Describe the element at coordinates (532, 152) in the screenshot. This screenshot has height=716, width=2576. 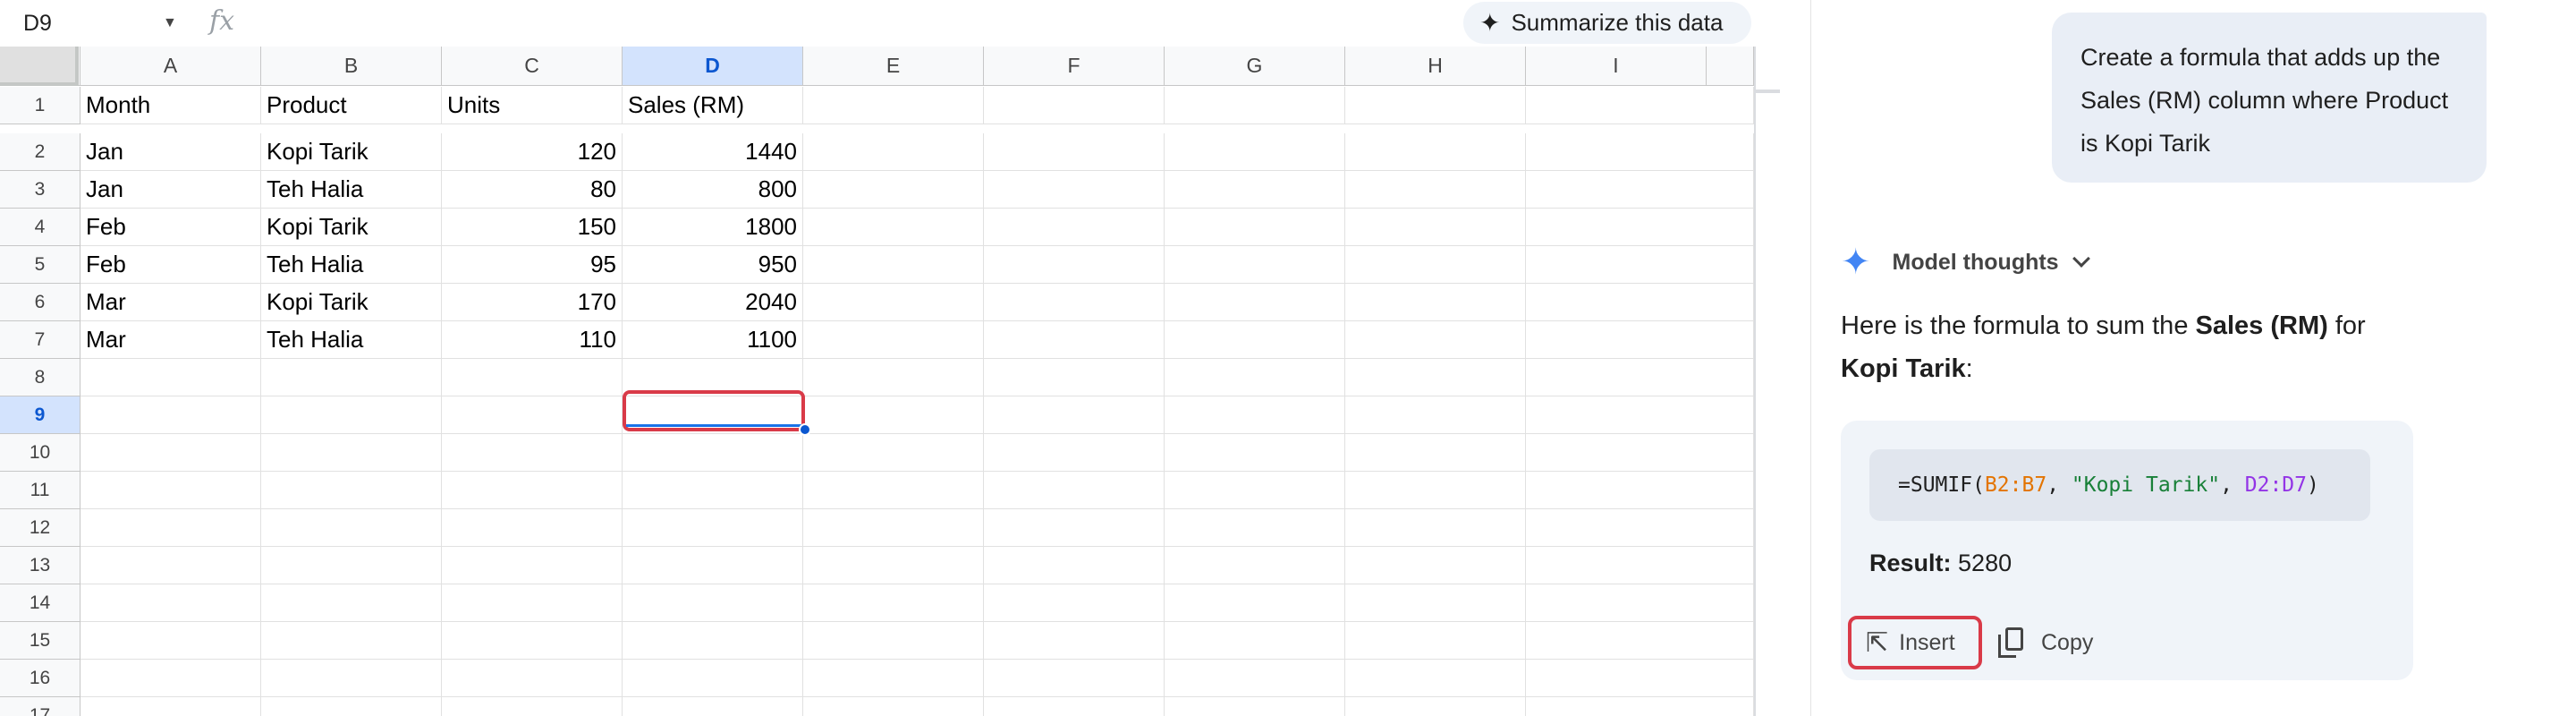
I see `cell-c2: 120` at that location.